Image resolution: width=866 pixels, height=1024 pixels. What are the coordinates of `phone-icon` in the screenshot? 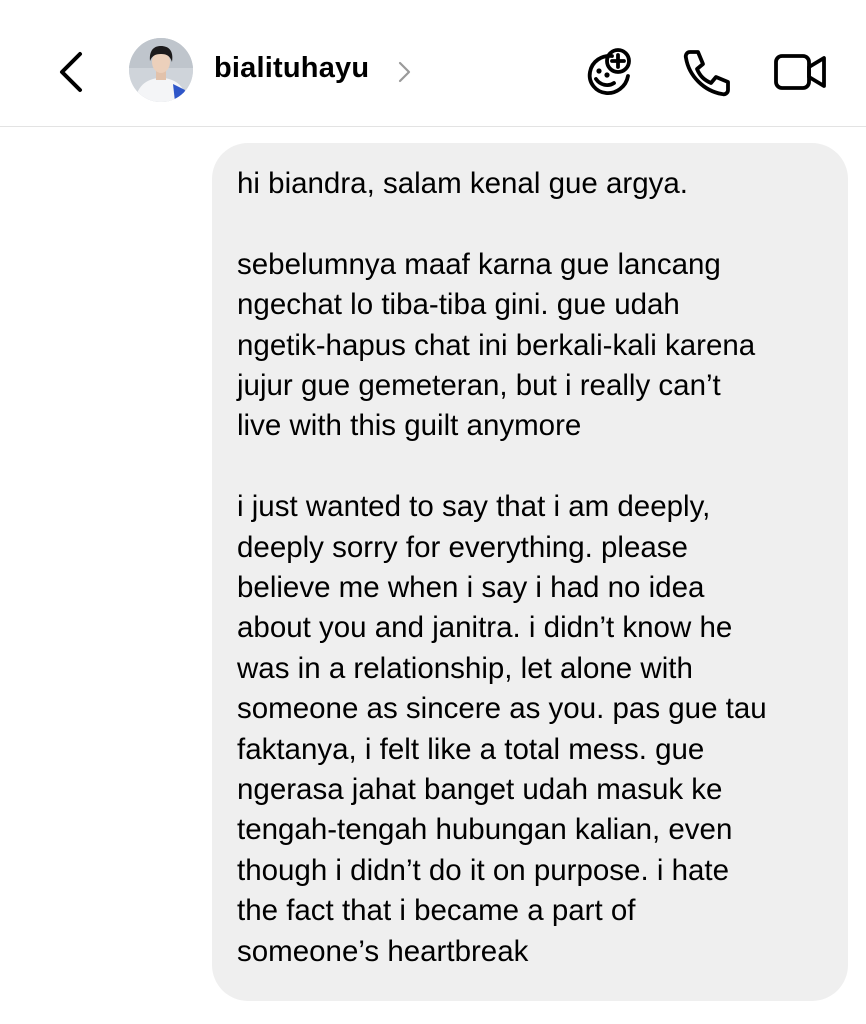 It's located at (706, 73).